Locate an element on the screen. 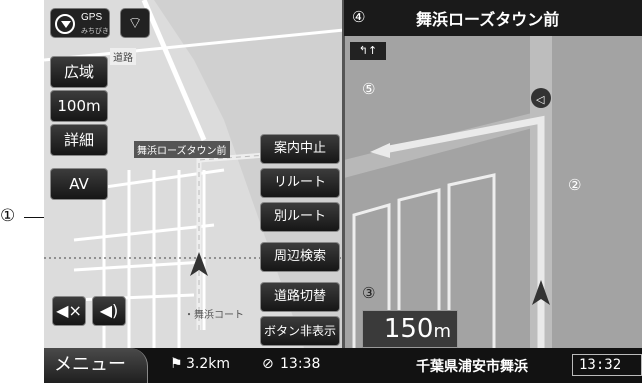 The width and height of the screenshot is (642, 383). distance-unit: m is located at coordinates (442, 331).